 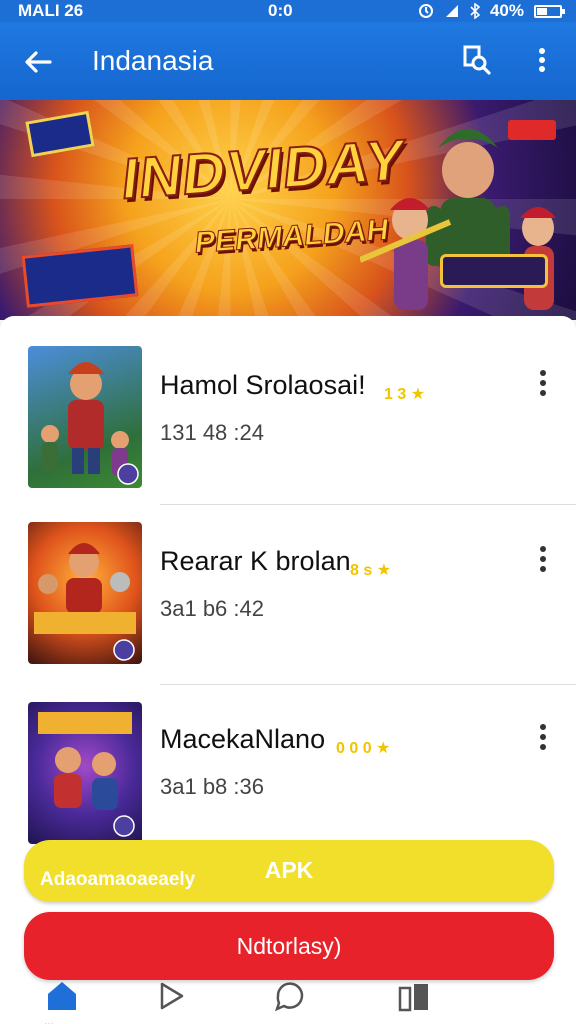 What do you see at coordinates (288, 61) in the screenshot?
I see `app-bar: Indanasia` at bounding box center [288, 61].